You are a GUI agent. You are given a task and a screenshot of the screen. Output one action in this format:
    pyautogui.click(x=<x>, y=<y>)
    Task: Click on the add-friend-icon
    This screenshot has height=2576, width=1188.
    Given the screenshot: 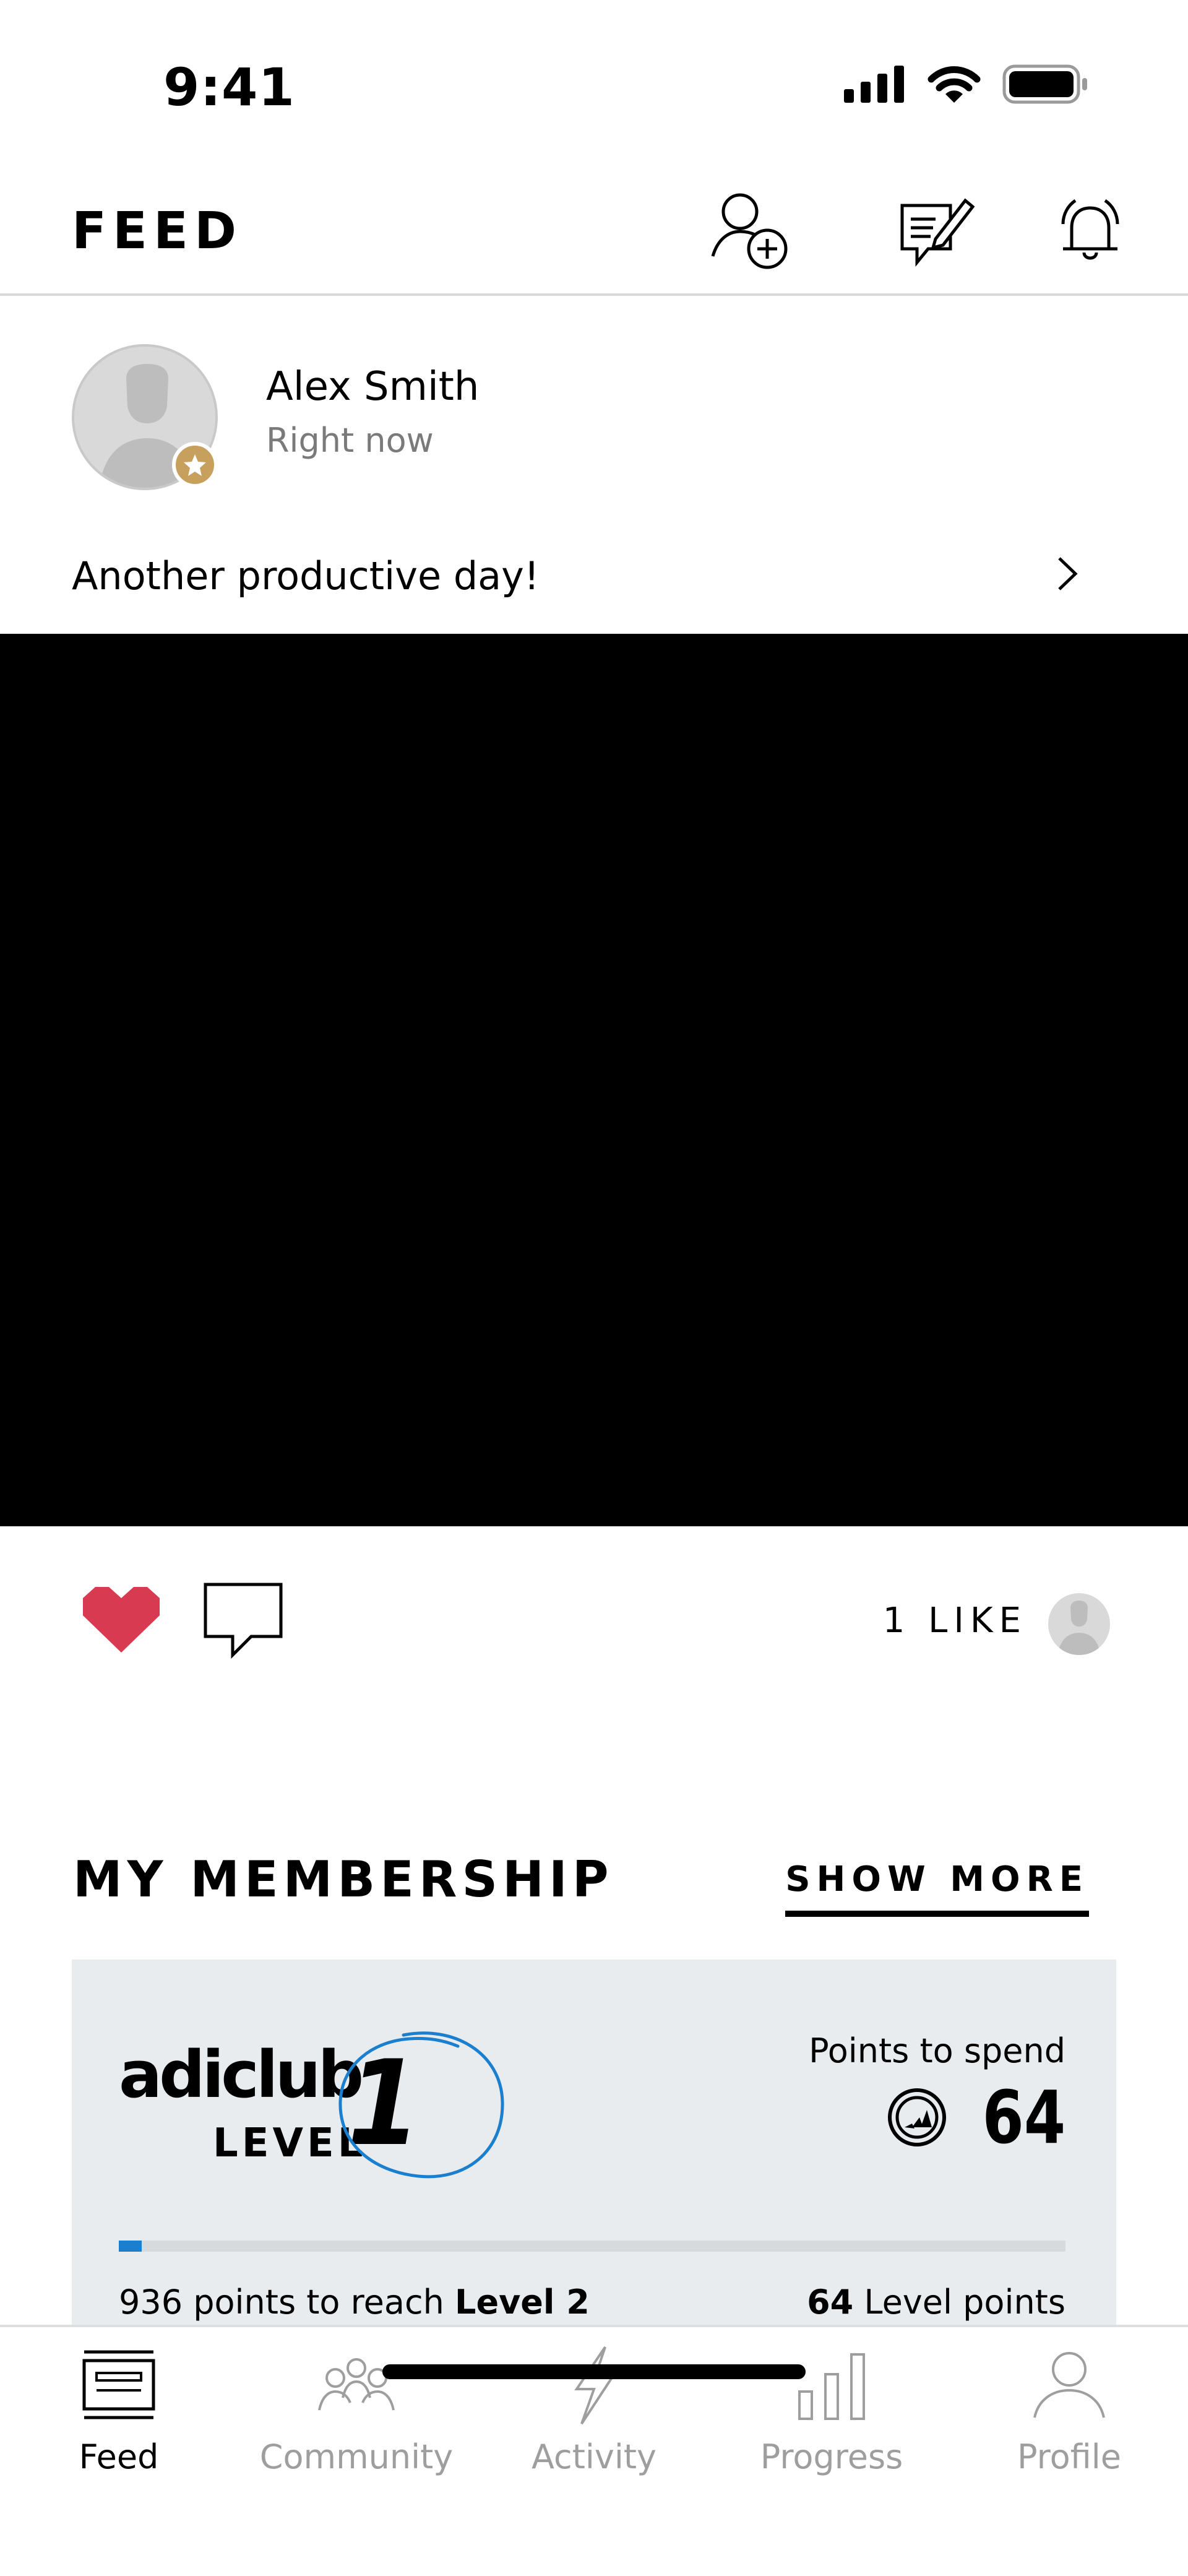 What is the action you would take?
    pyautogui.click(x=749, y=231)
    